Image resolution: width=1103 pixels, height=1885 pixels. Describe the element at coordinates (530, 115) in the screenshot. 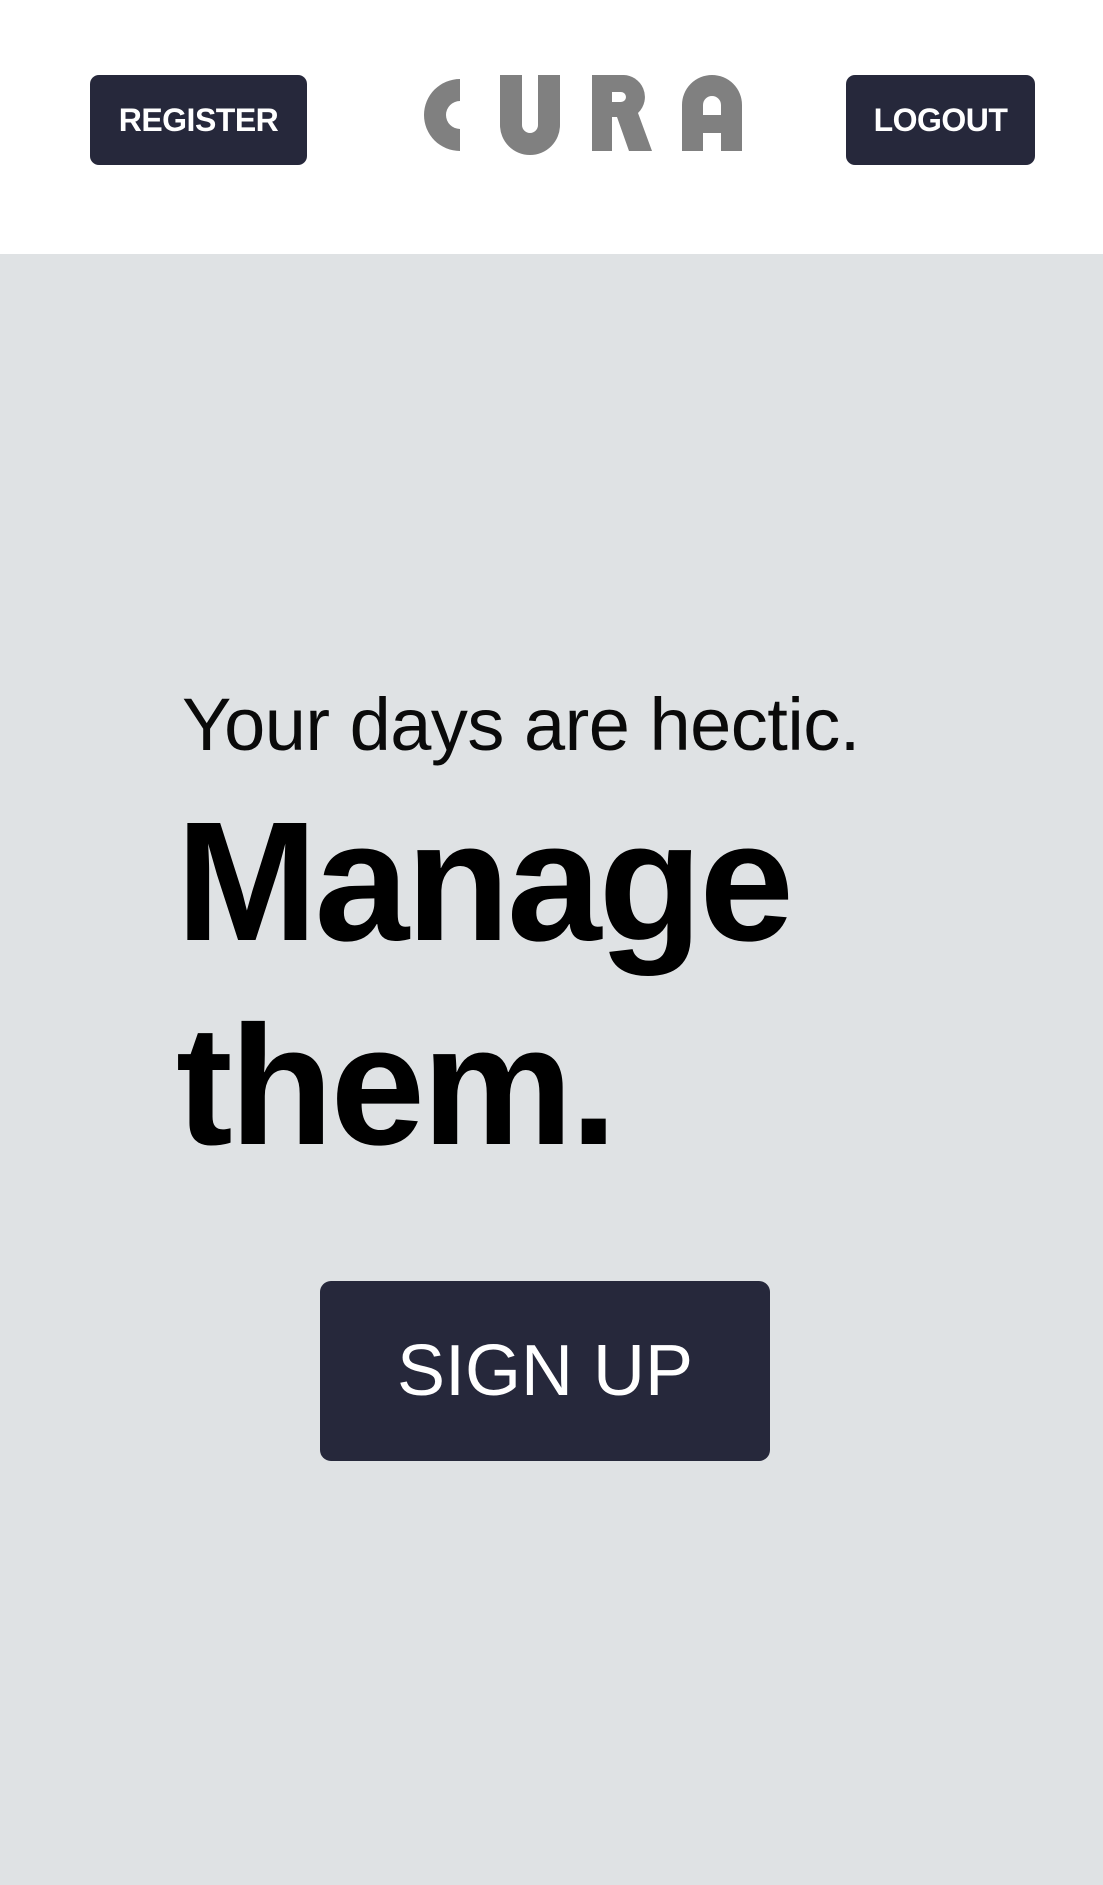

I see `logo-letter-u` at that location.